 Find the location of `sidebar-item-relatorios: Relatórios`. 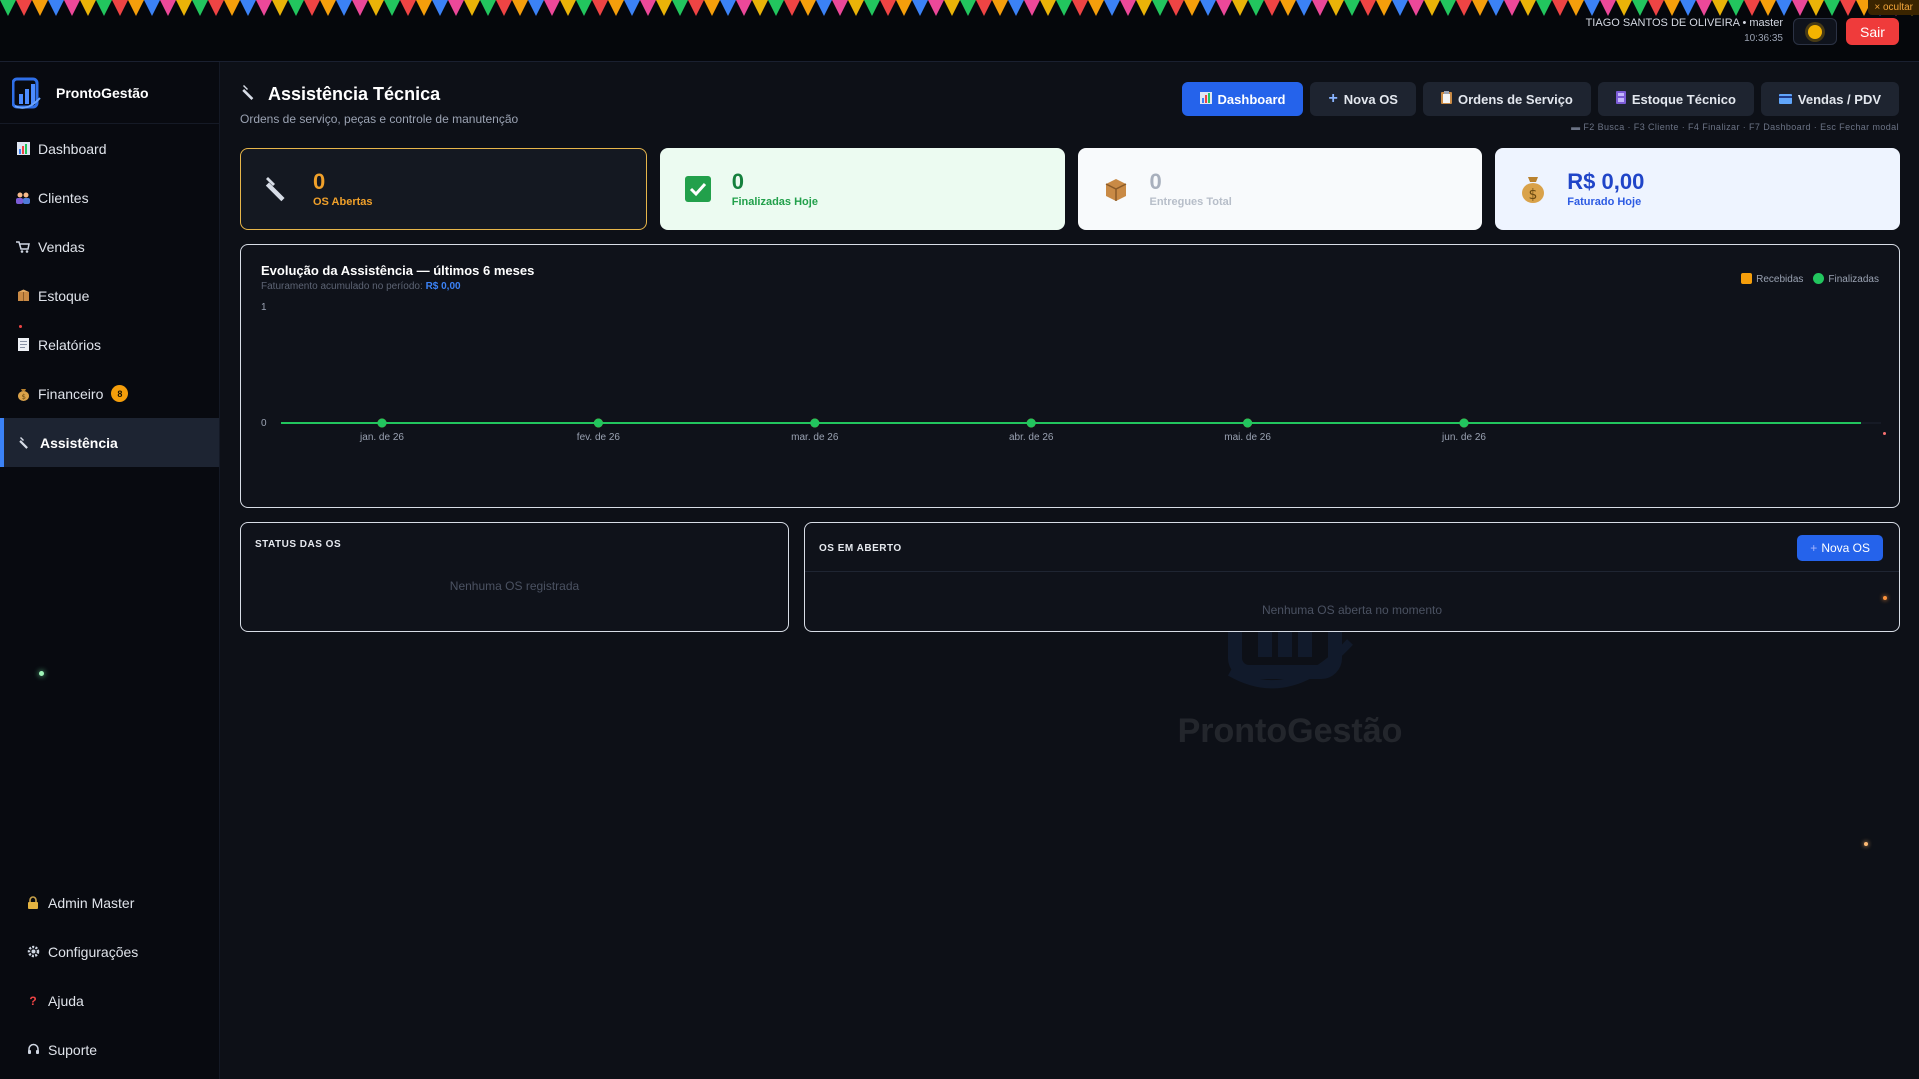

sidebar-item-relatorios: Relatórios is located at coordinates (109, 344).